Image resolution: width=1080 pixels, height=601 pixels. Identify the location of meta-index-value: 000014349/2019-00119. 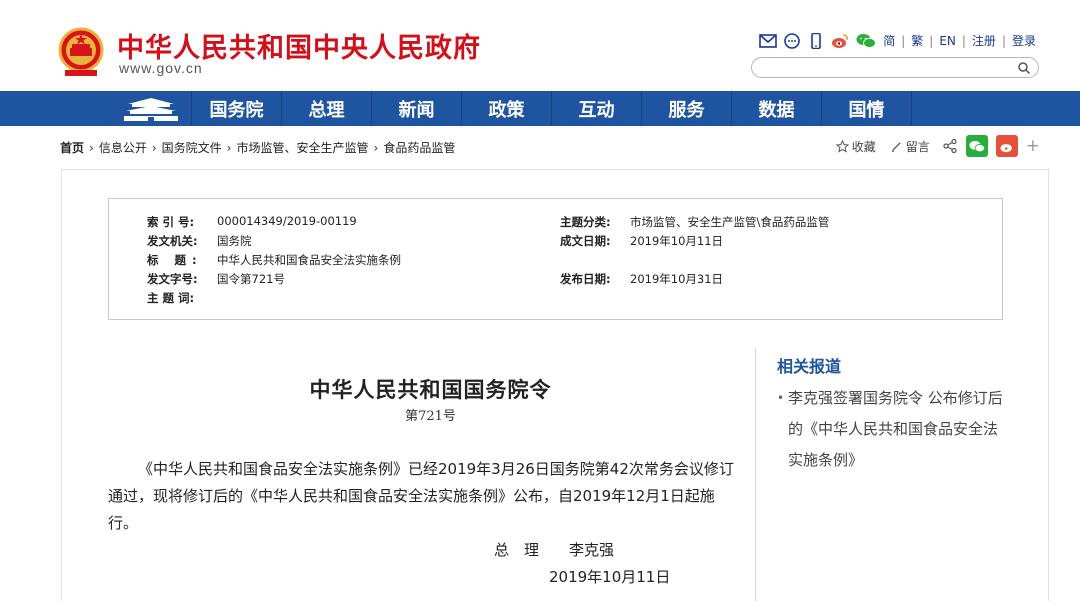
(287, 221).